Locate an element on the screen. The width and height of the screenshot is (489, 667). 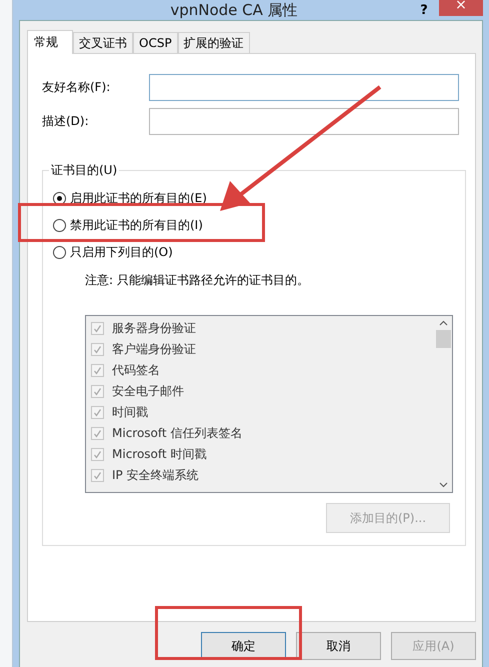
list-item-label: 代码签名 is located at coordinates (136, 370).